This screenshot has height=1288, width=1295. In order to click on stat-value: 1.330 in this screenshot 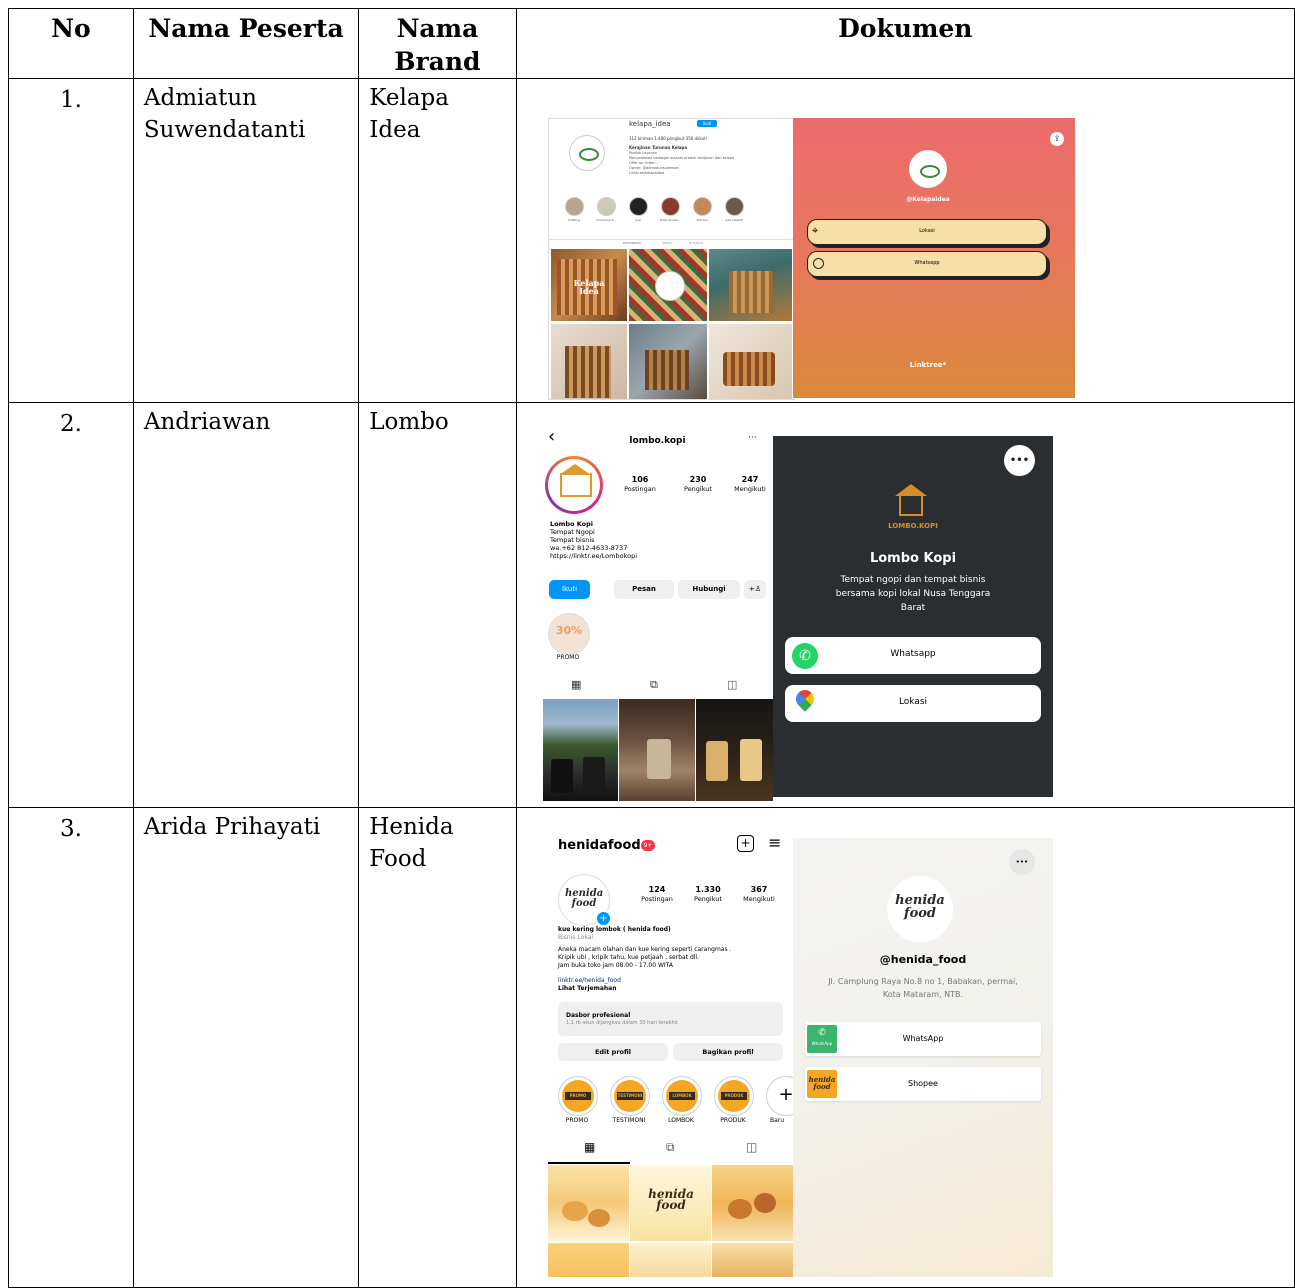, I will do `click(708, 889)`.